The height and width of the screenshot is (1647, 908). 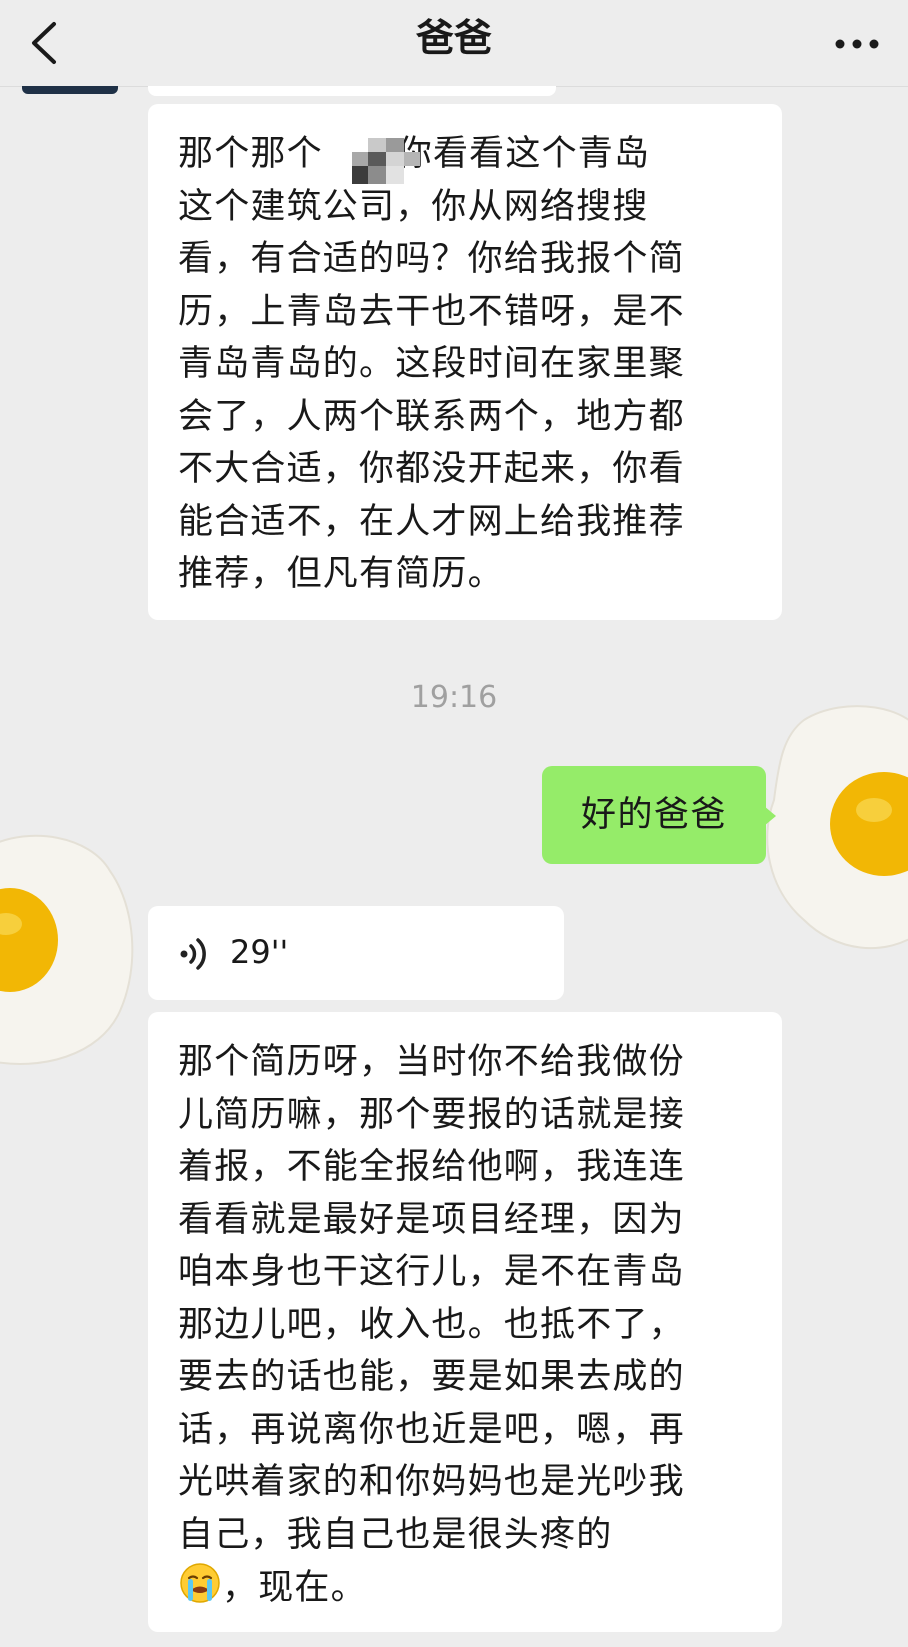 What do you see at coordinates (70, 90) in the screenshot?
I see `contact-avatar` at bounding box center [70, 90].